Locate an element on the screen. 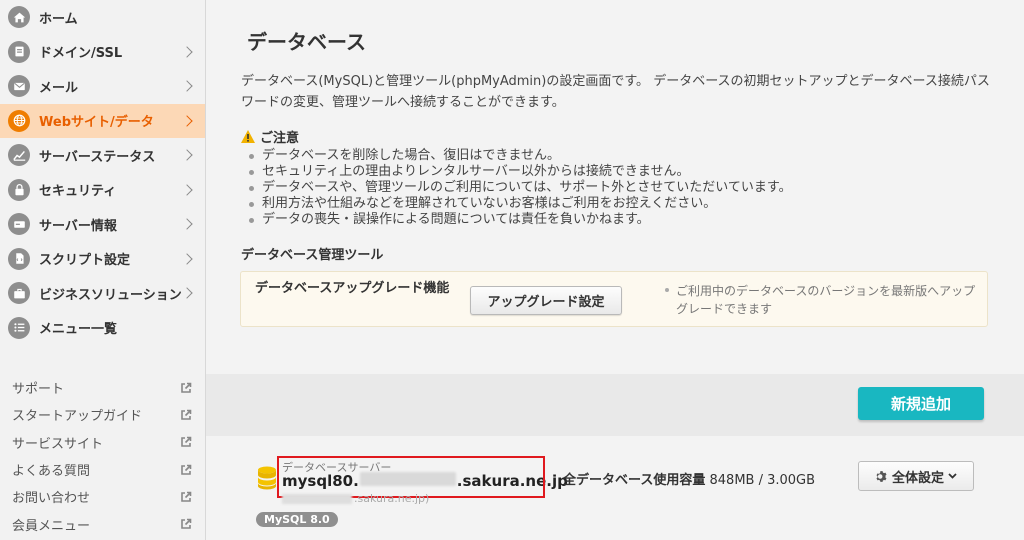  gear-icon is located at coordinates (881, 476).